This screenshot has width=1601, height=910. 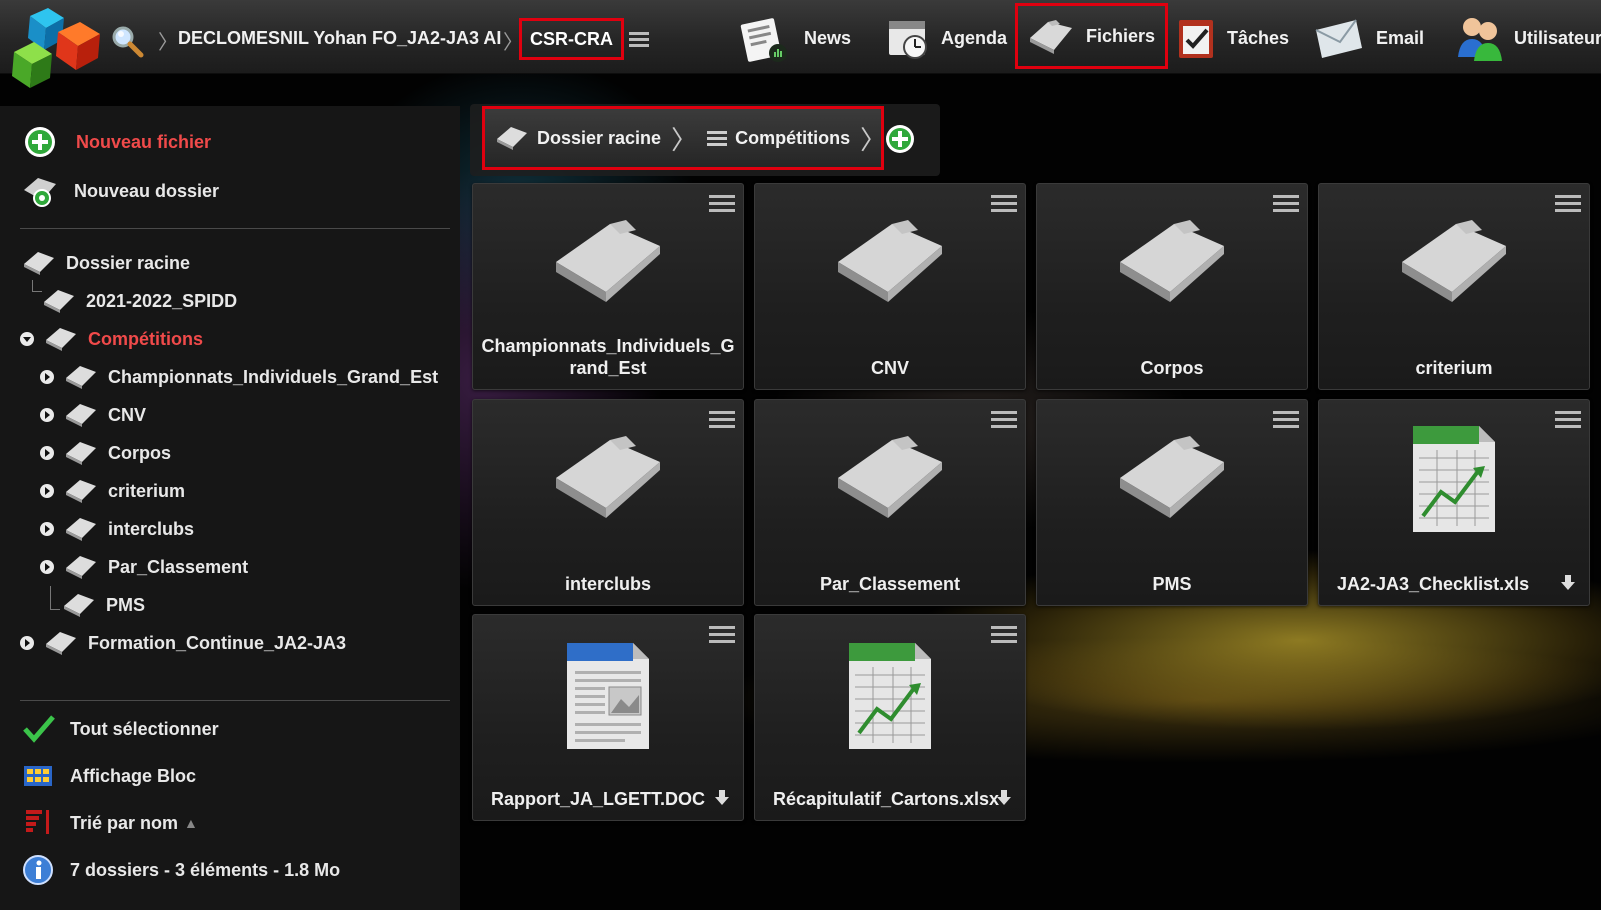 What do you see at coordinates (178, 566) in the screenshot?
I see `tree-item-label: Par_Classement` at bounding box center [178, 566].